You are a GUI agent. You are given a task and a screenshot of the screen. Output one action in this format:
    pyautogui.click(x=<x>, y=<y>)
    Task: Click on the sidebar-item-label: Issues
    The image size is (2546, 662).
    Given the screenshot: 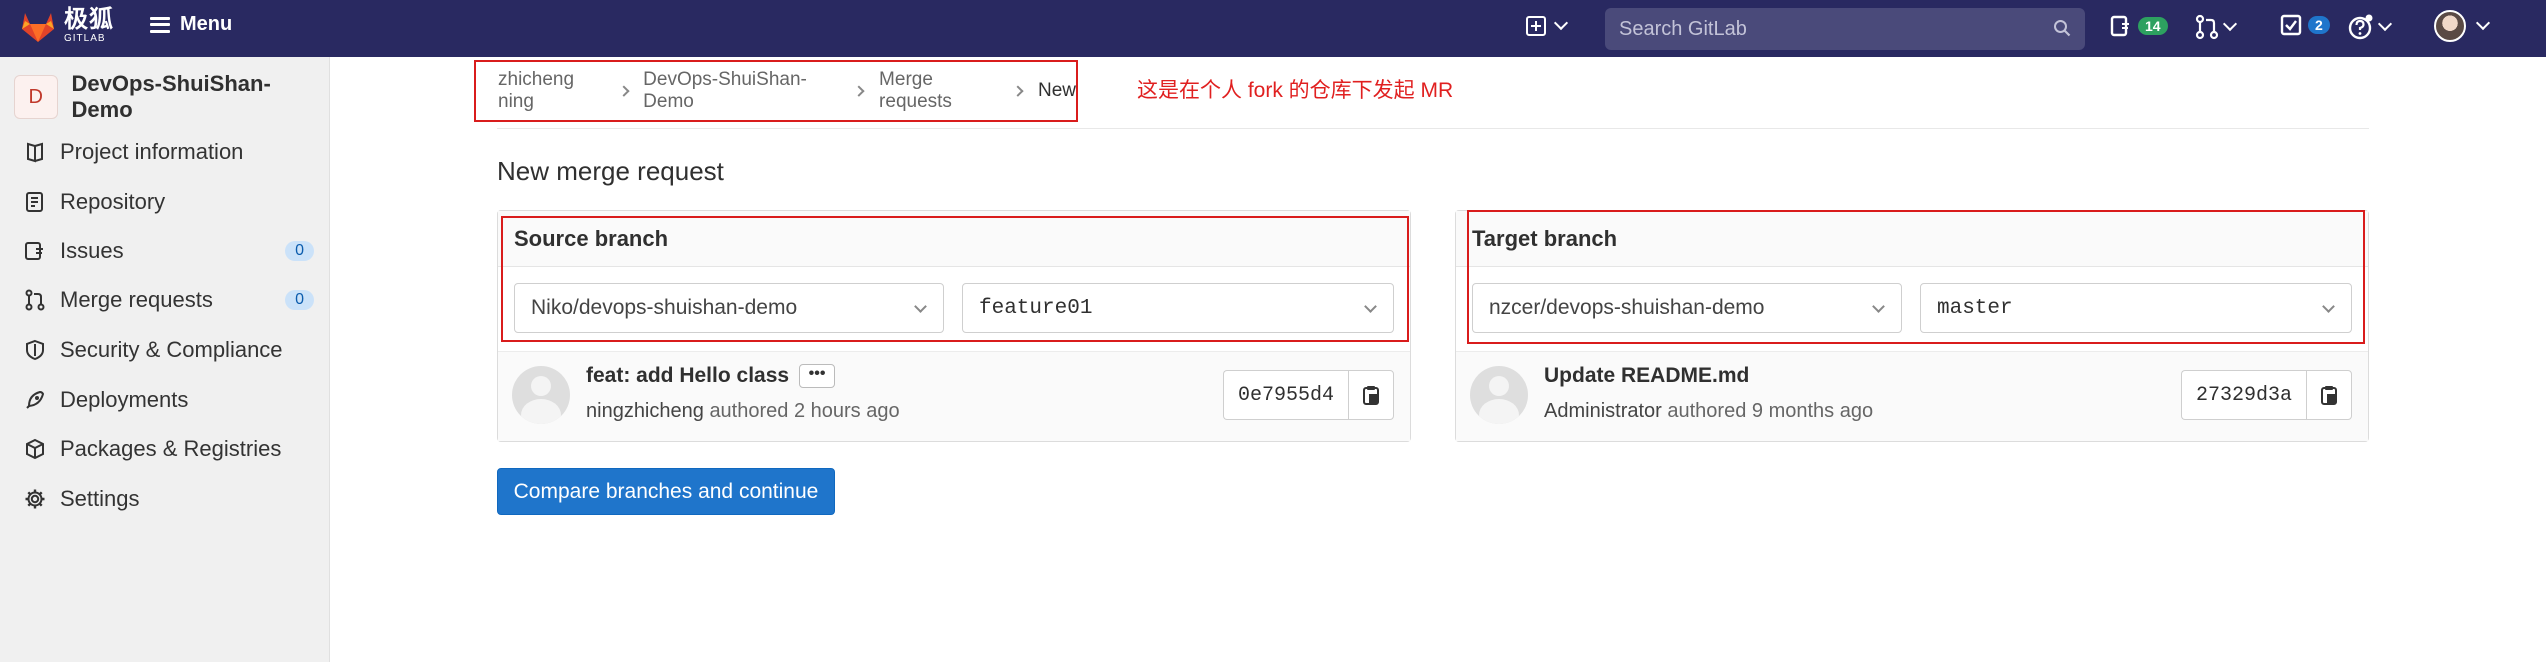 What is the action you would take?
    pyautogui.click(x=92, y=250)
    